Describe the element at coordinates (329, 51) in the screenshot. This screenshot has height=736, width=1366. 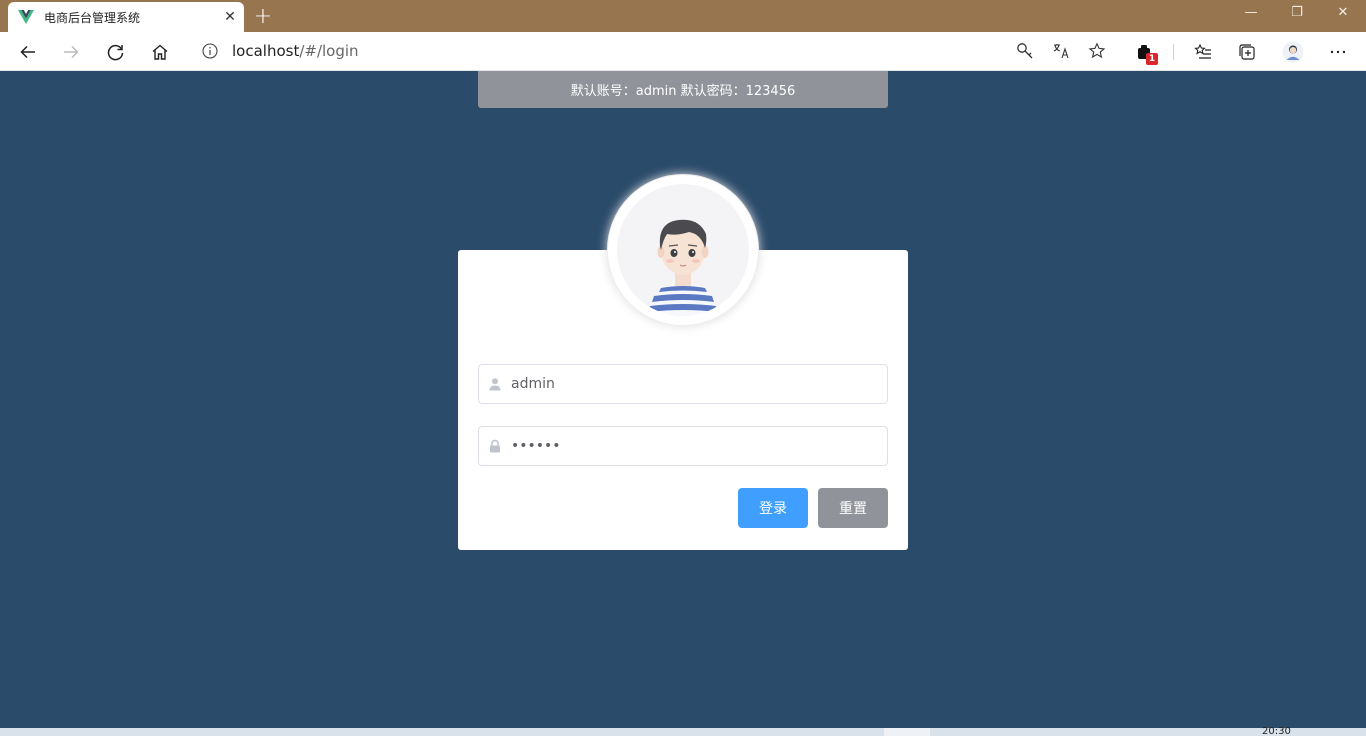
I see `url-path: /#/login` at that location.